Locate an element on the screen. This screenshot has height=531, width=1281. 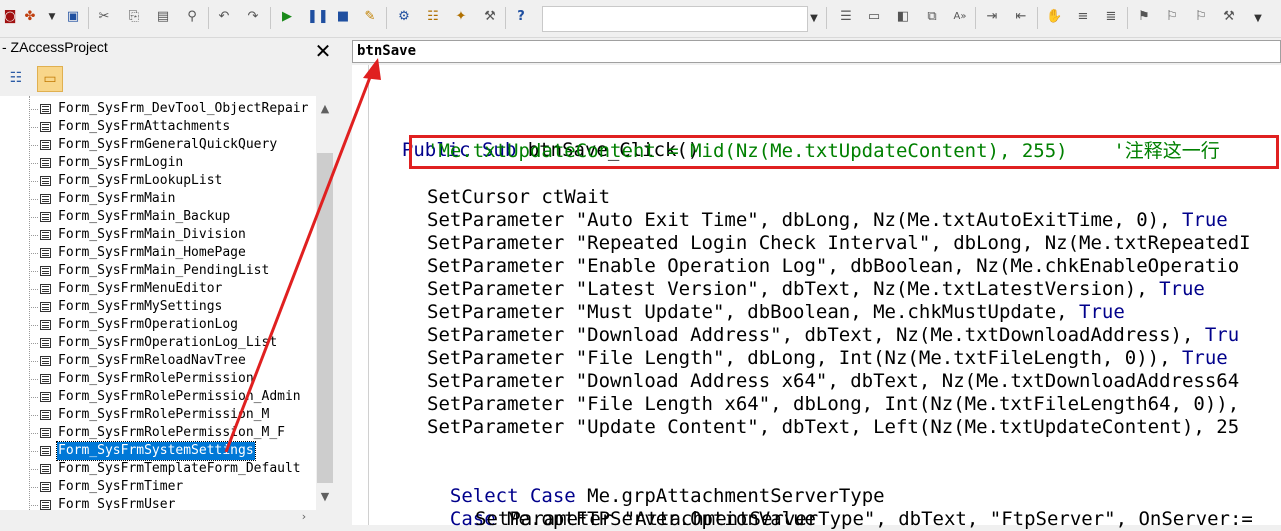
tree-item: Form_SysFrmMain_HomePage is located at coordinates (158, 253).